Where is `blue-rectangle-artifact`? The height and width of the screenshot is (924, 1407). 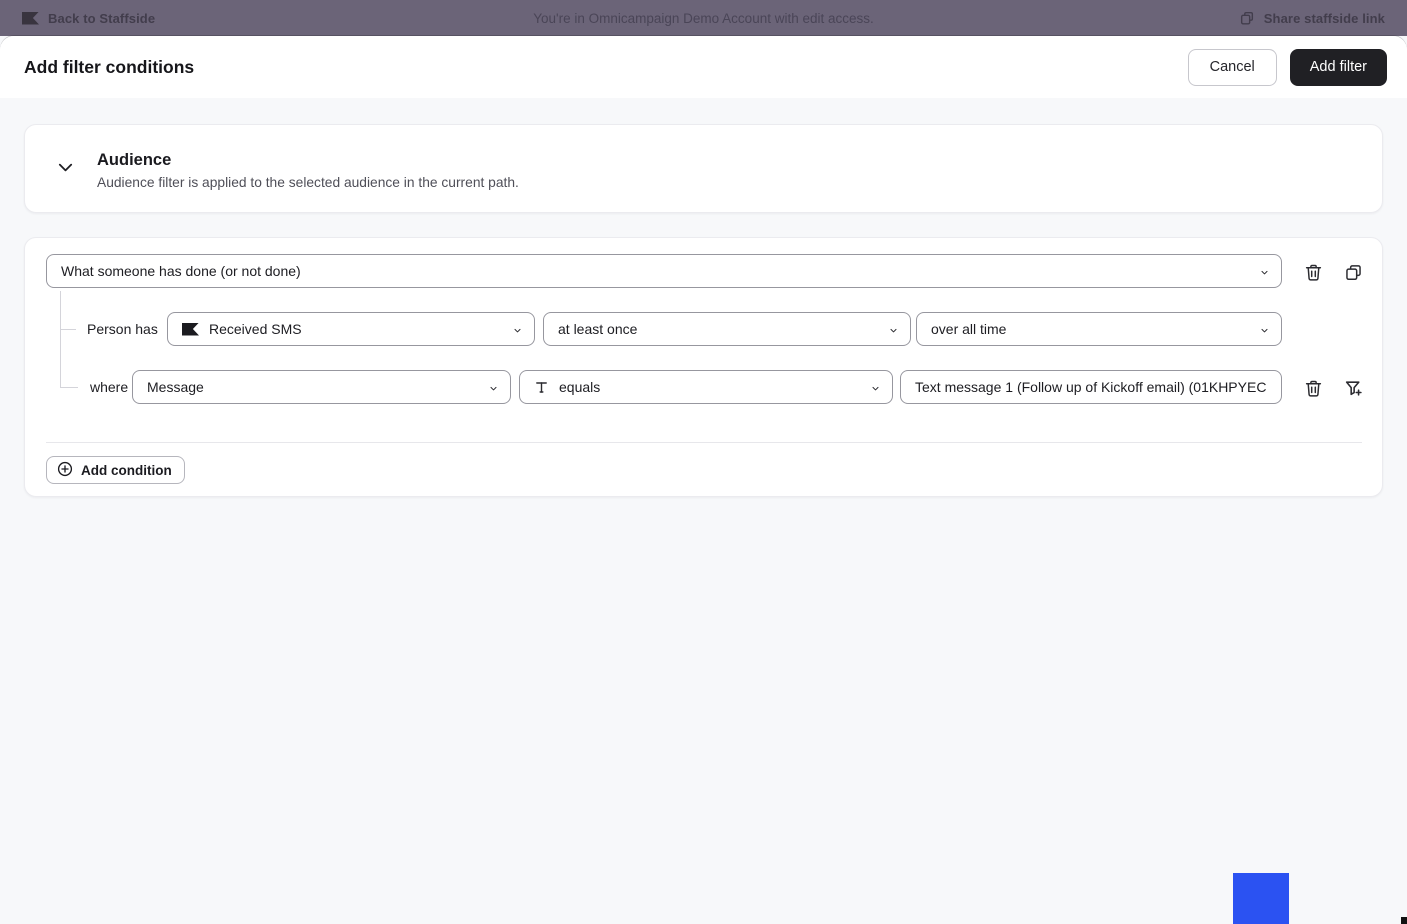 blue-rectangle-artifact is located at coordinates (1261, 898).